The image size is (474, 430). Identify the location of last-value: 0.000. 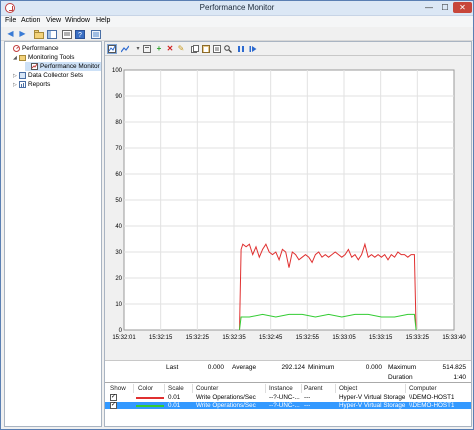
(215, 367).